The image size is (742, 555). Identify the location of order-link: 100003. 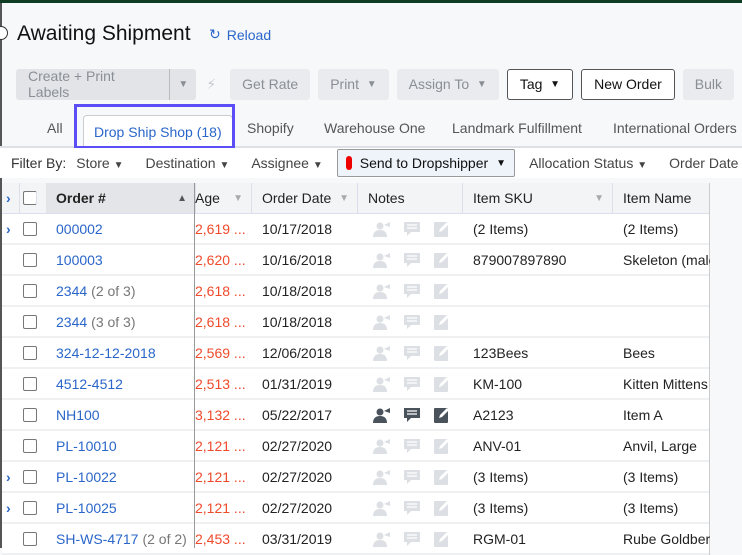
(79, 260).